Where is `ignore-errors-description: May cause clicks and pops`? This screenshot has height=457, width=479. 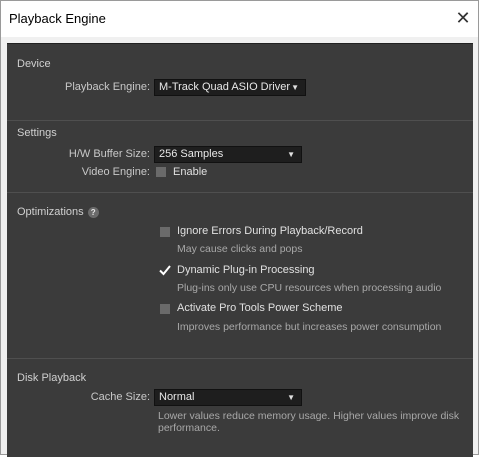
ignore-errors-description: May cause clicks and pops is located at coordinates (240, 249).